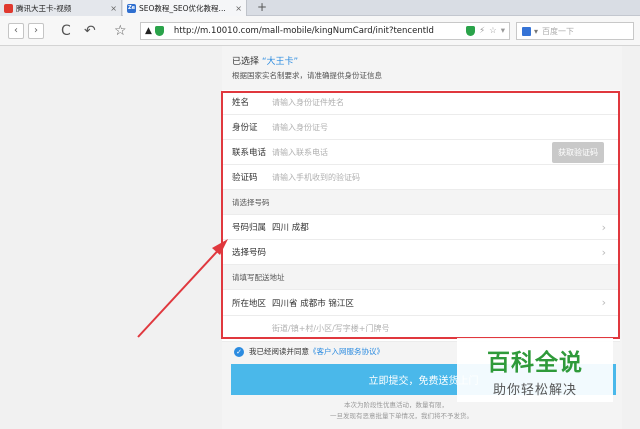  I want to click on phone-label: 联系电话, so click(249, 153).